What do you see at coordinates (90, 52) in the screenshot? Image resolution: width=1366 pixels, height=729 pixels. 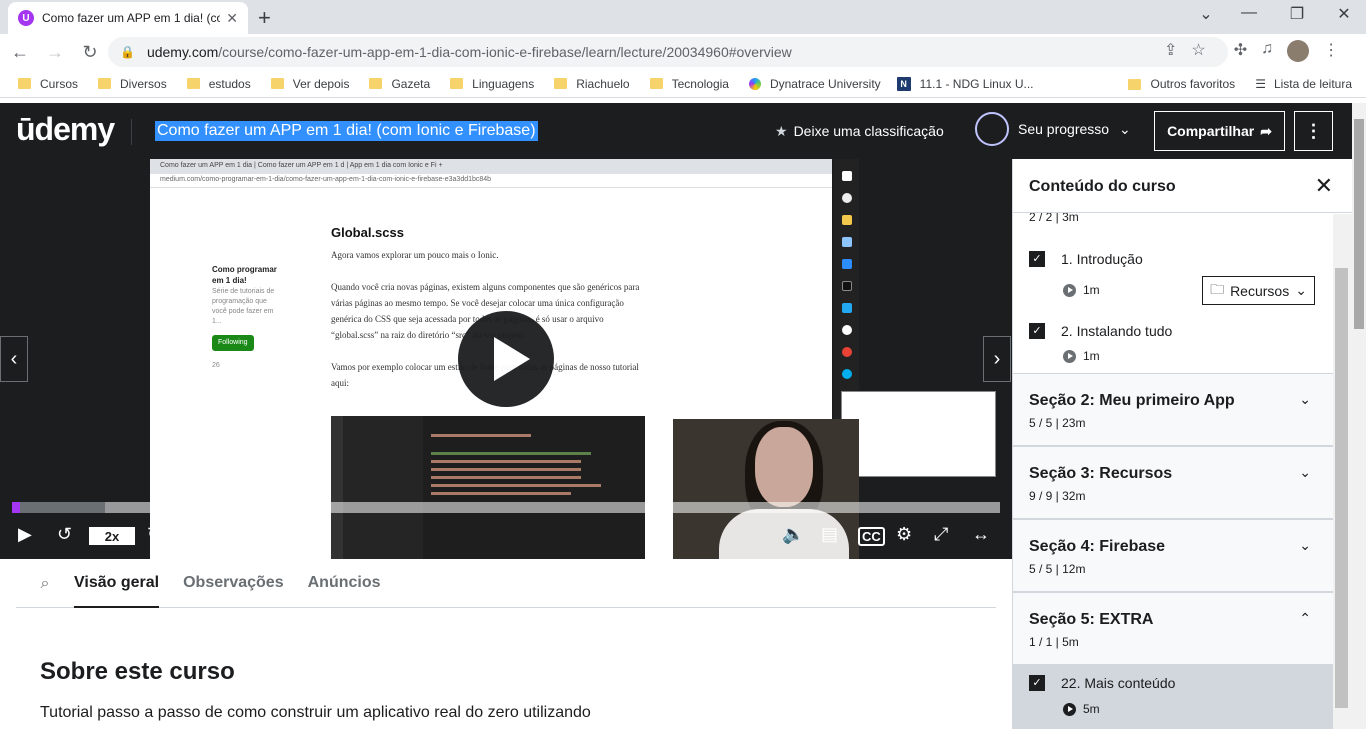 I see `reload-icon: ↻` at bounding box center [90, 52].